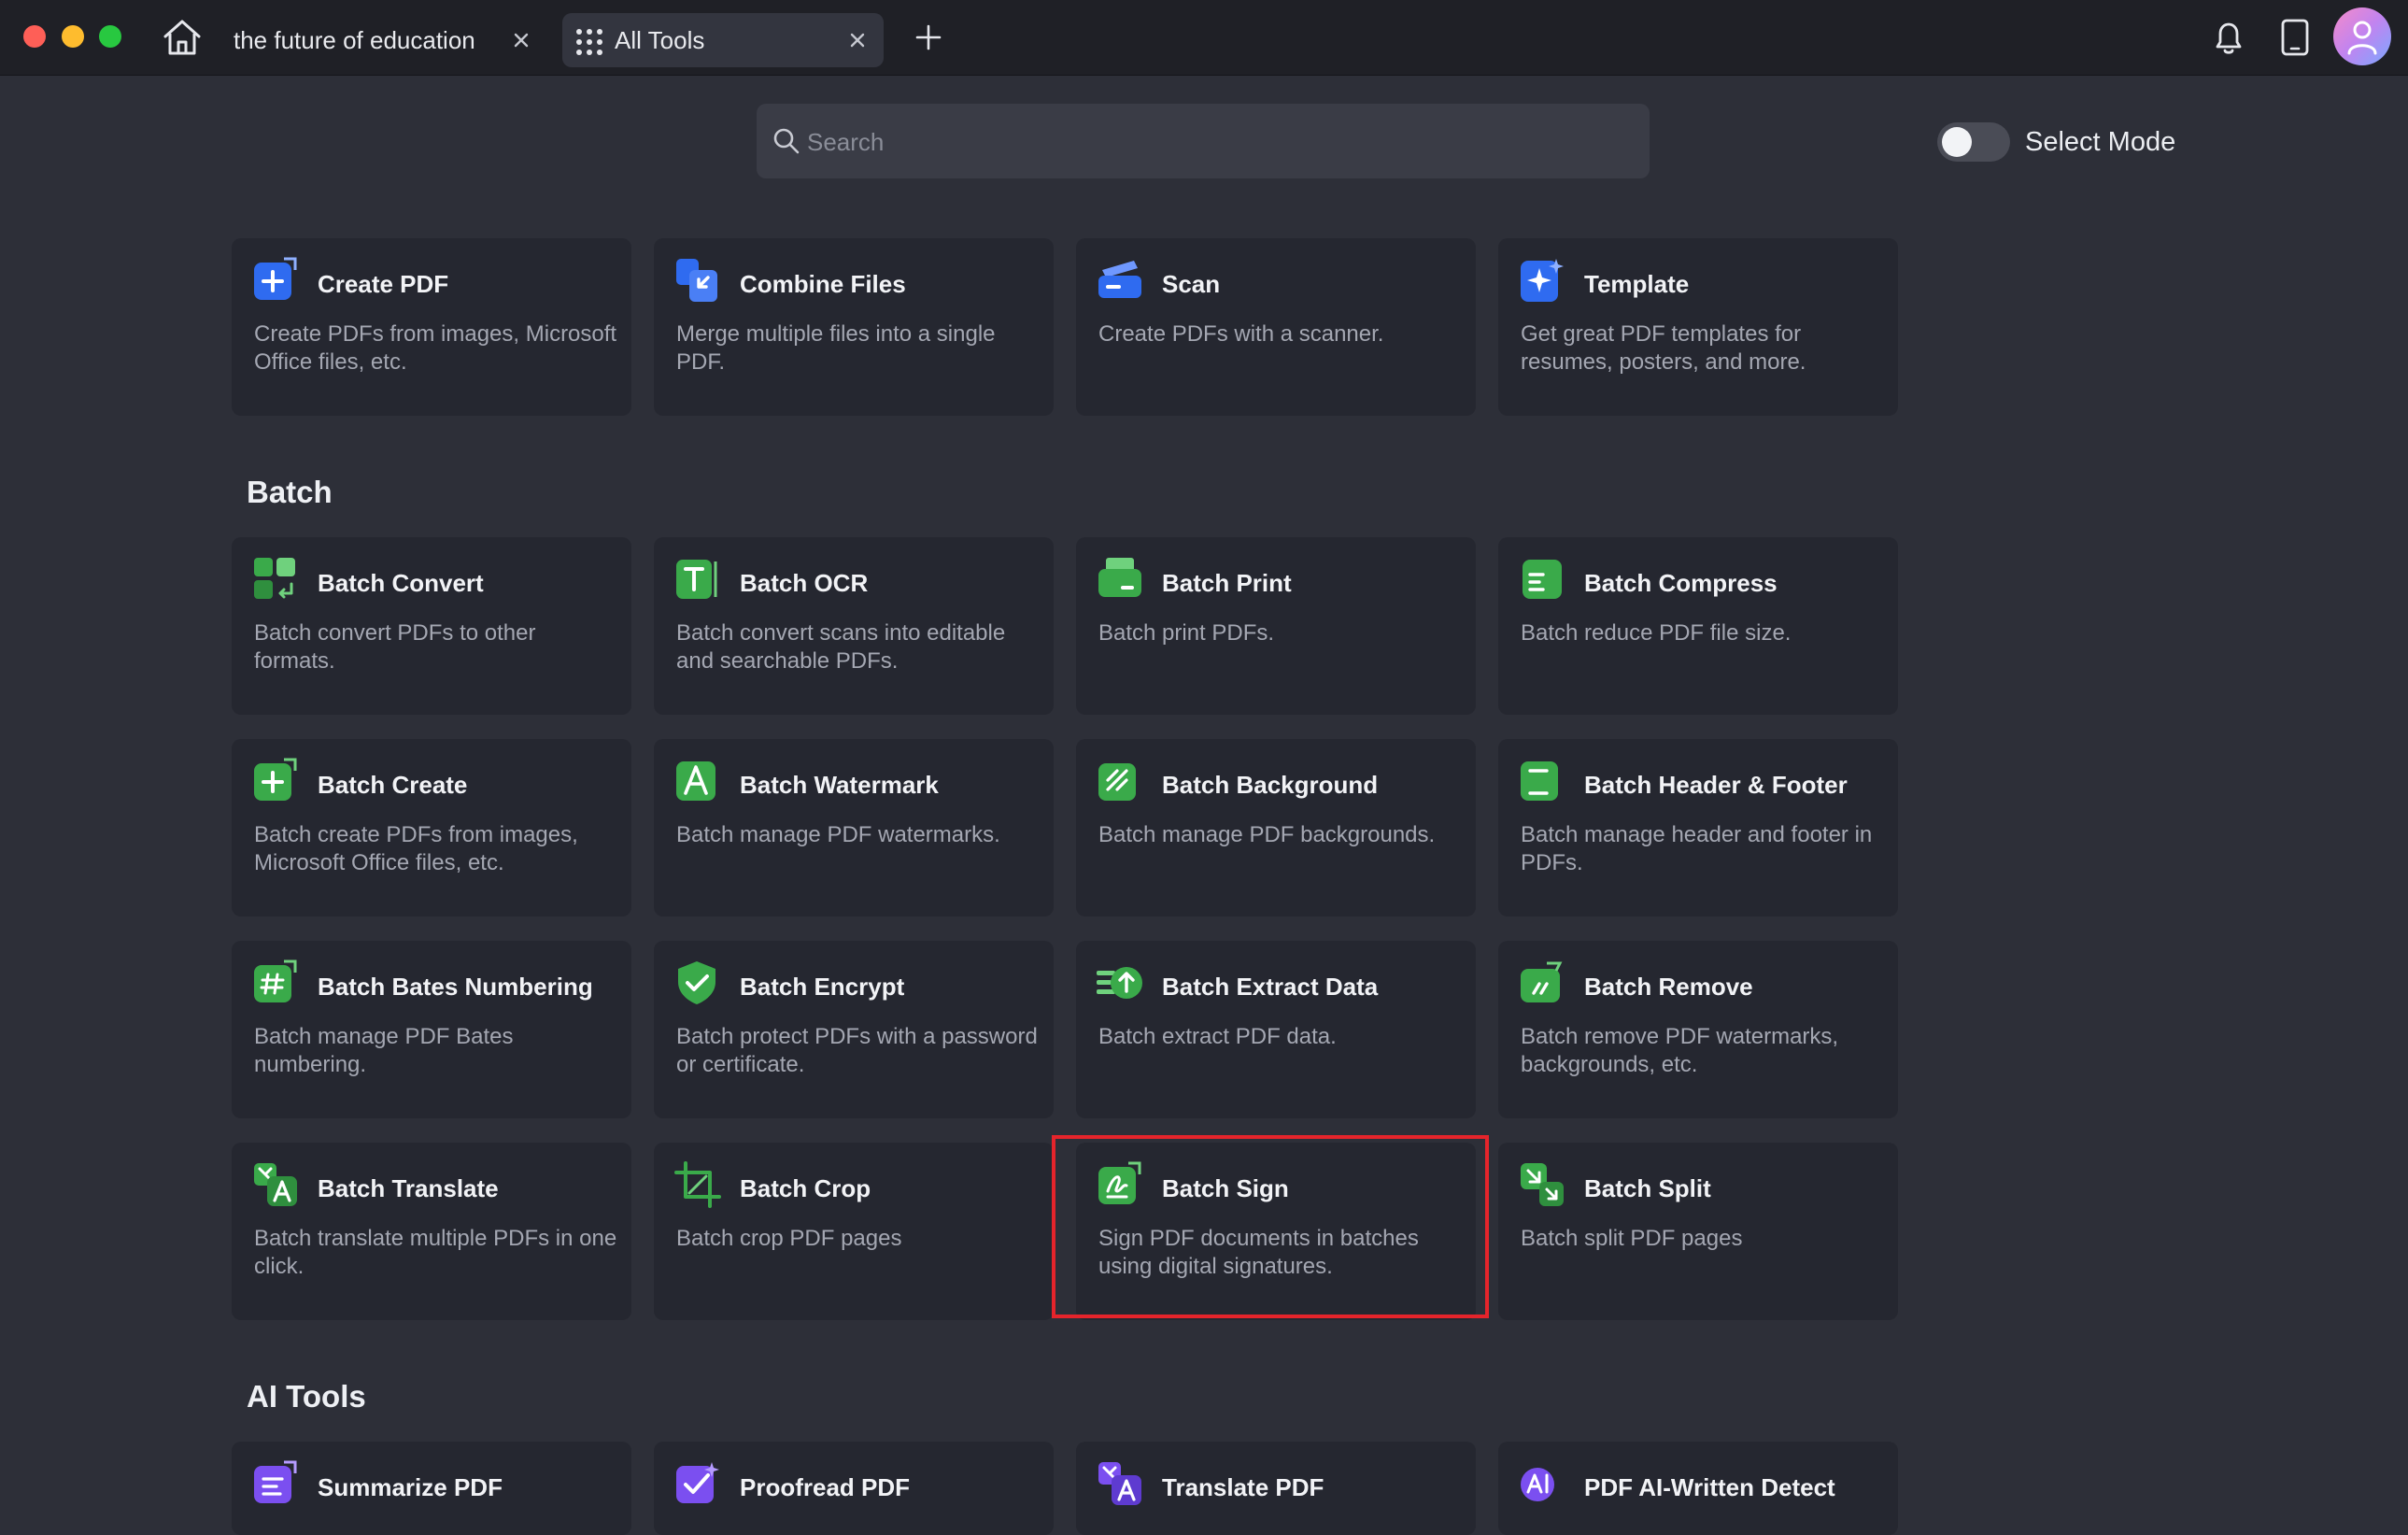 The height and width of the screenshot is (1535, 2408). What do you see at coordinates (1186, 633) in the screenshot?
I see `card-description: Batch print PDFs.` at bounding box center [1186, 633].